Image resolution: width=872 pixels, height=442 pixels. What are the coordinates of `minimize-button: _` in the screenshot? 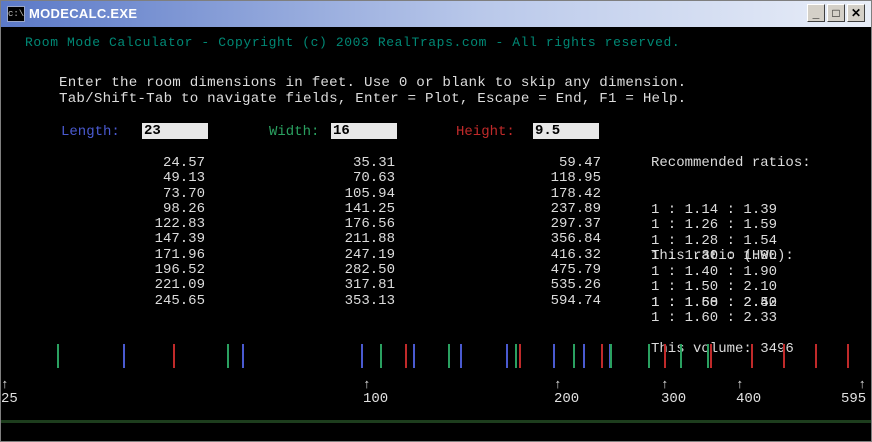 It's located at (816, 13).